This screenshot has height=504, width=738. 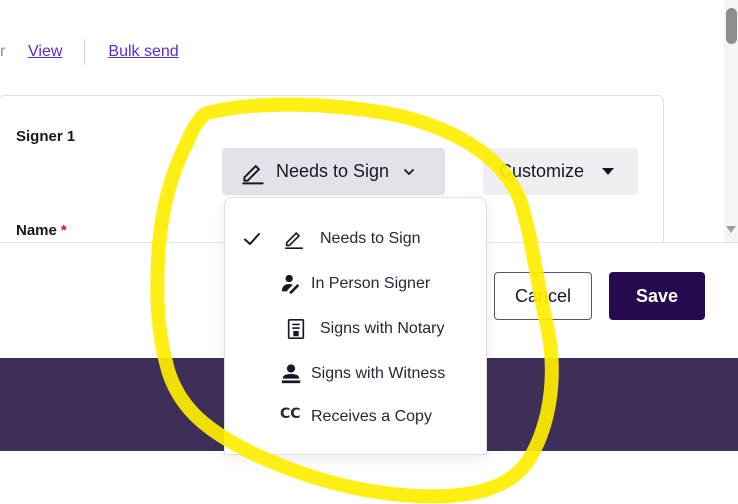 What do you see at coordinates (371, 283) in the screenshot?
I see `menu-item-label: In Person Signer` at bounding box center [371, 283].